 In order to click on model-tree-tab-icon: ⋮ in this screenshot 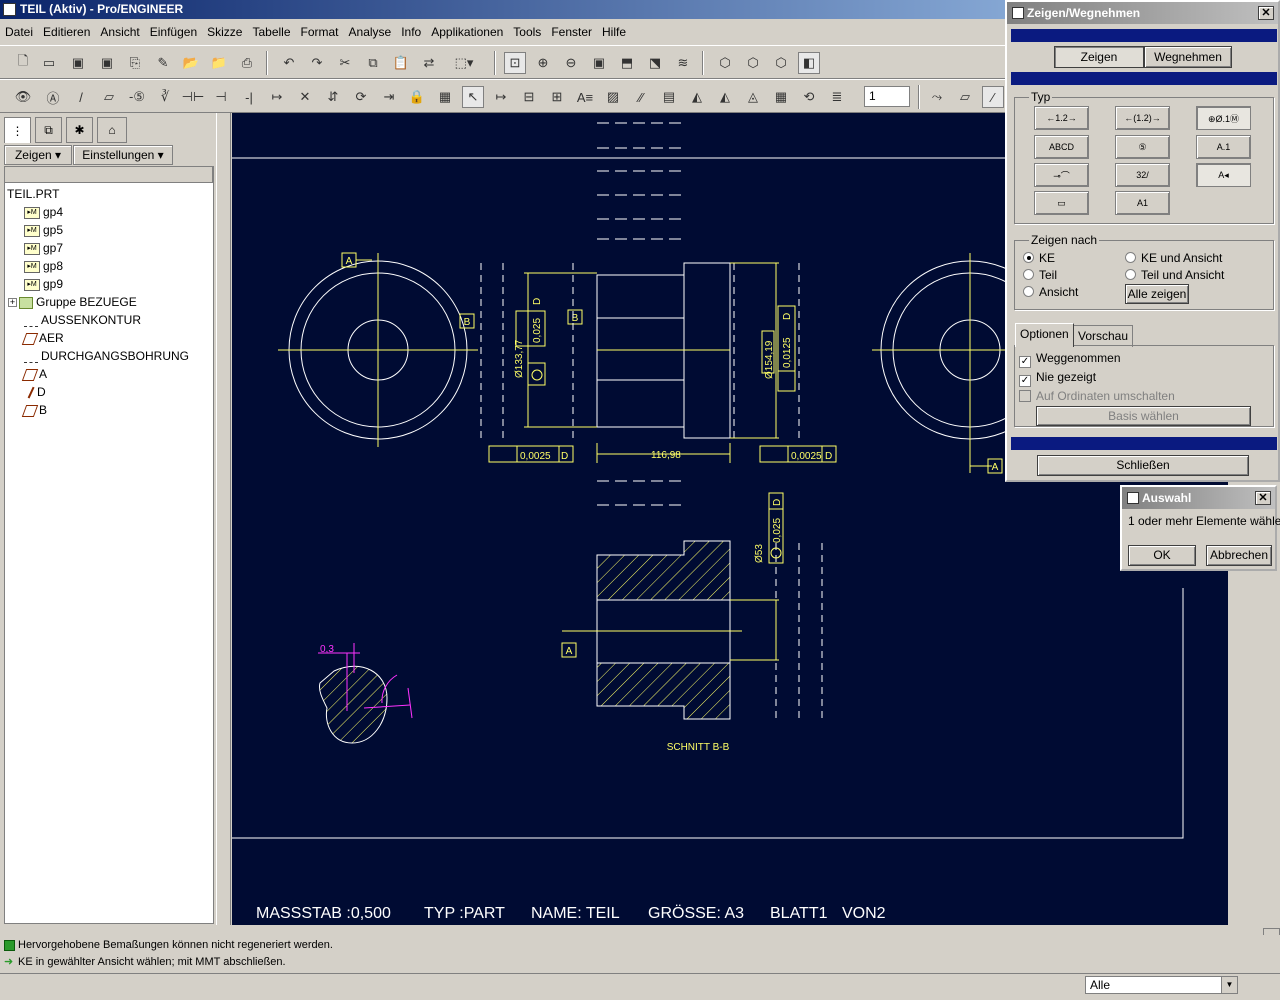, I will do `click(17, 130)`.